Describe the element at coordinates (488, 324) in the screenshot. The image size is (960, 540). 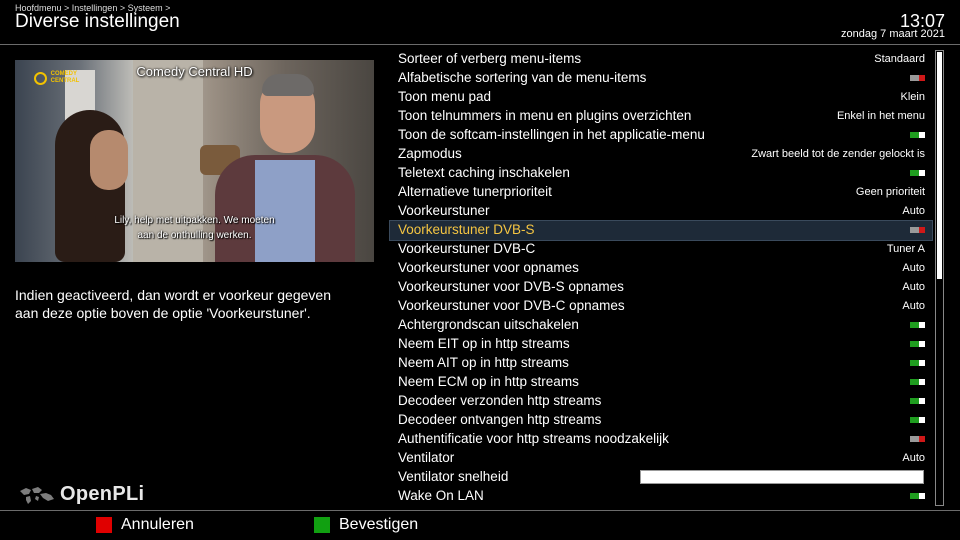
I see `setting-label: Achtergrondscan uitschakelen` at that location.